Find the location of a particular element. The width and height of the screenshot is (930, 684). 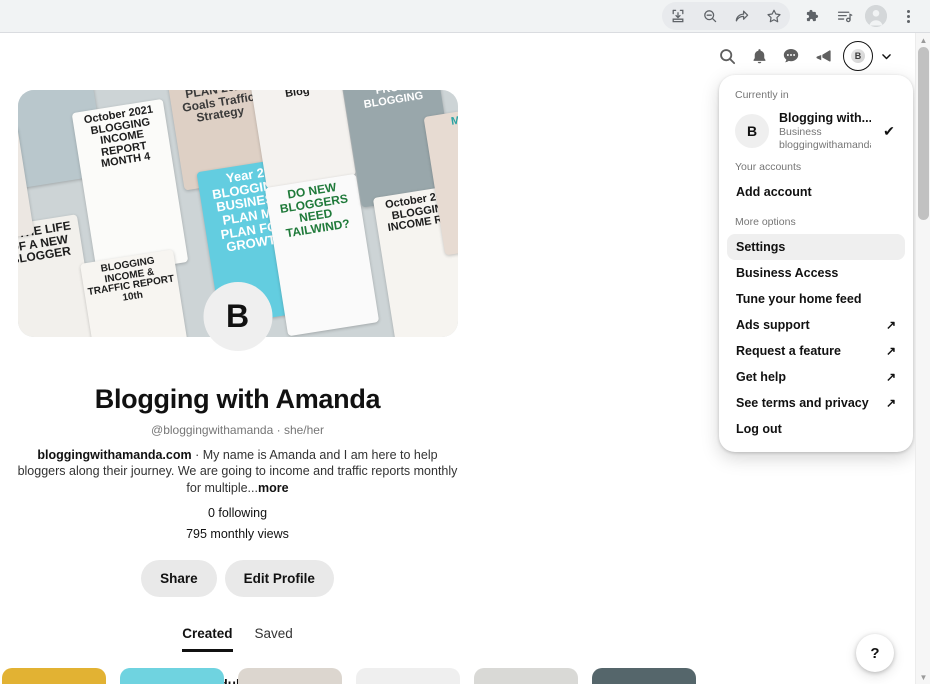

megaphone-ads-icon is located at coordinates (823, 56).